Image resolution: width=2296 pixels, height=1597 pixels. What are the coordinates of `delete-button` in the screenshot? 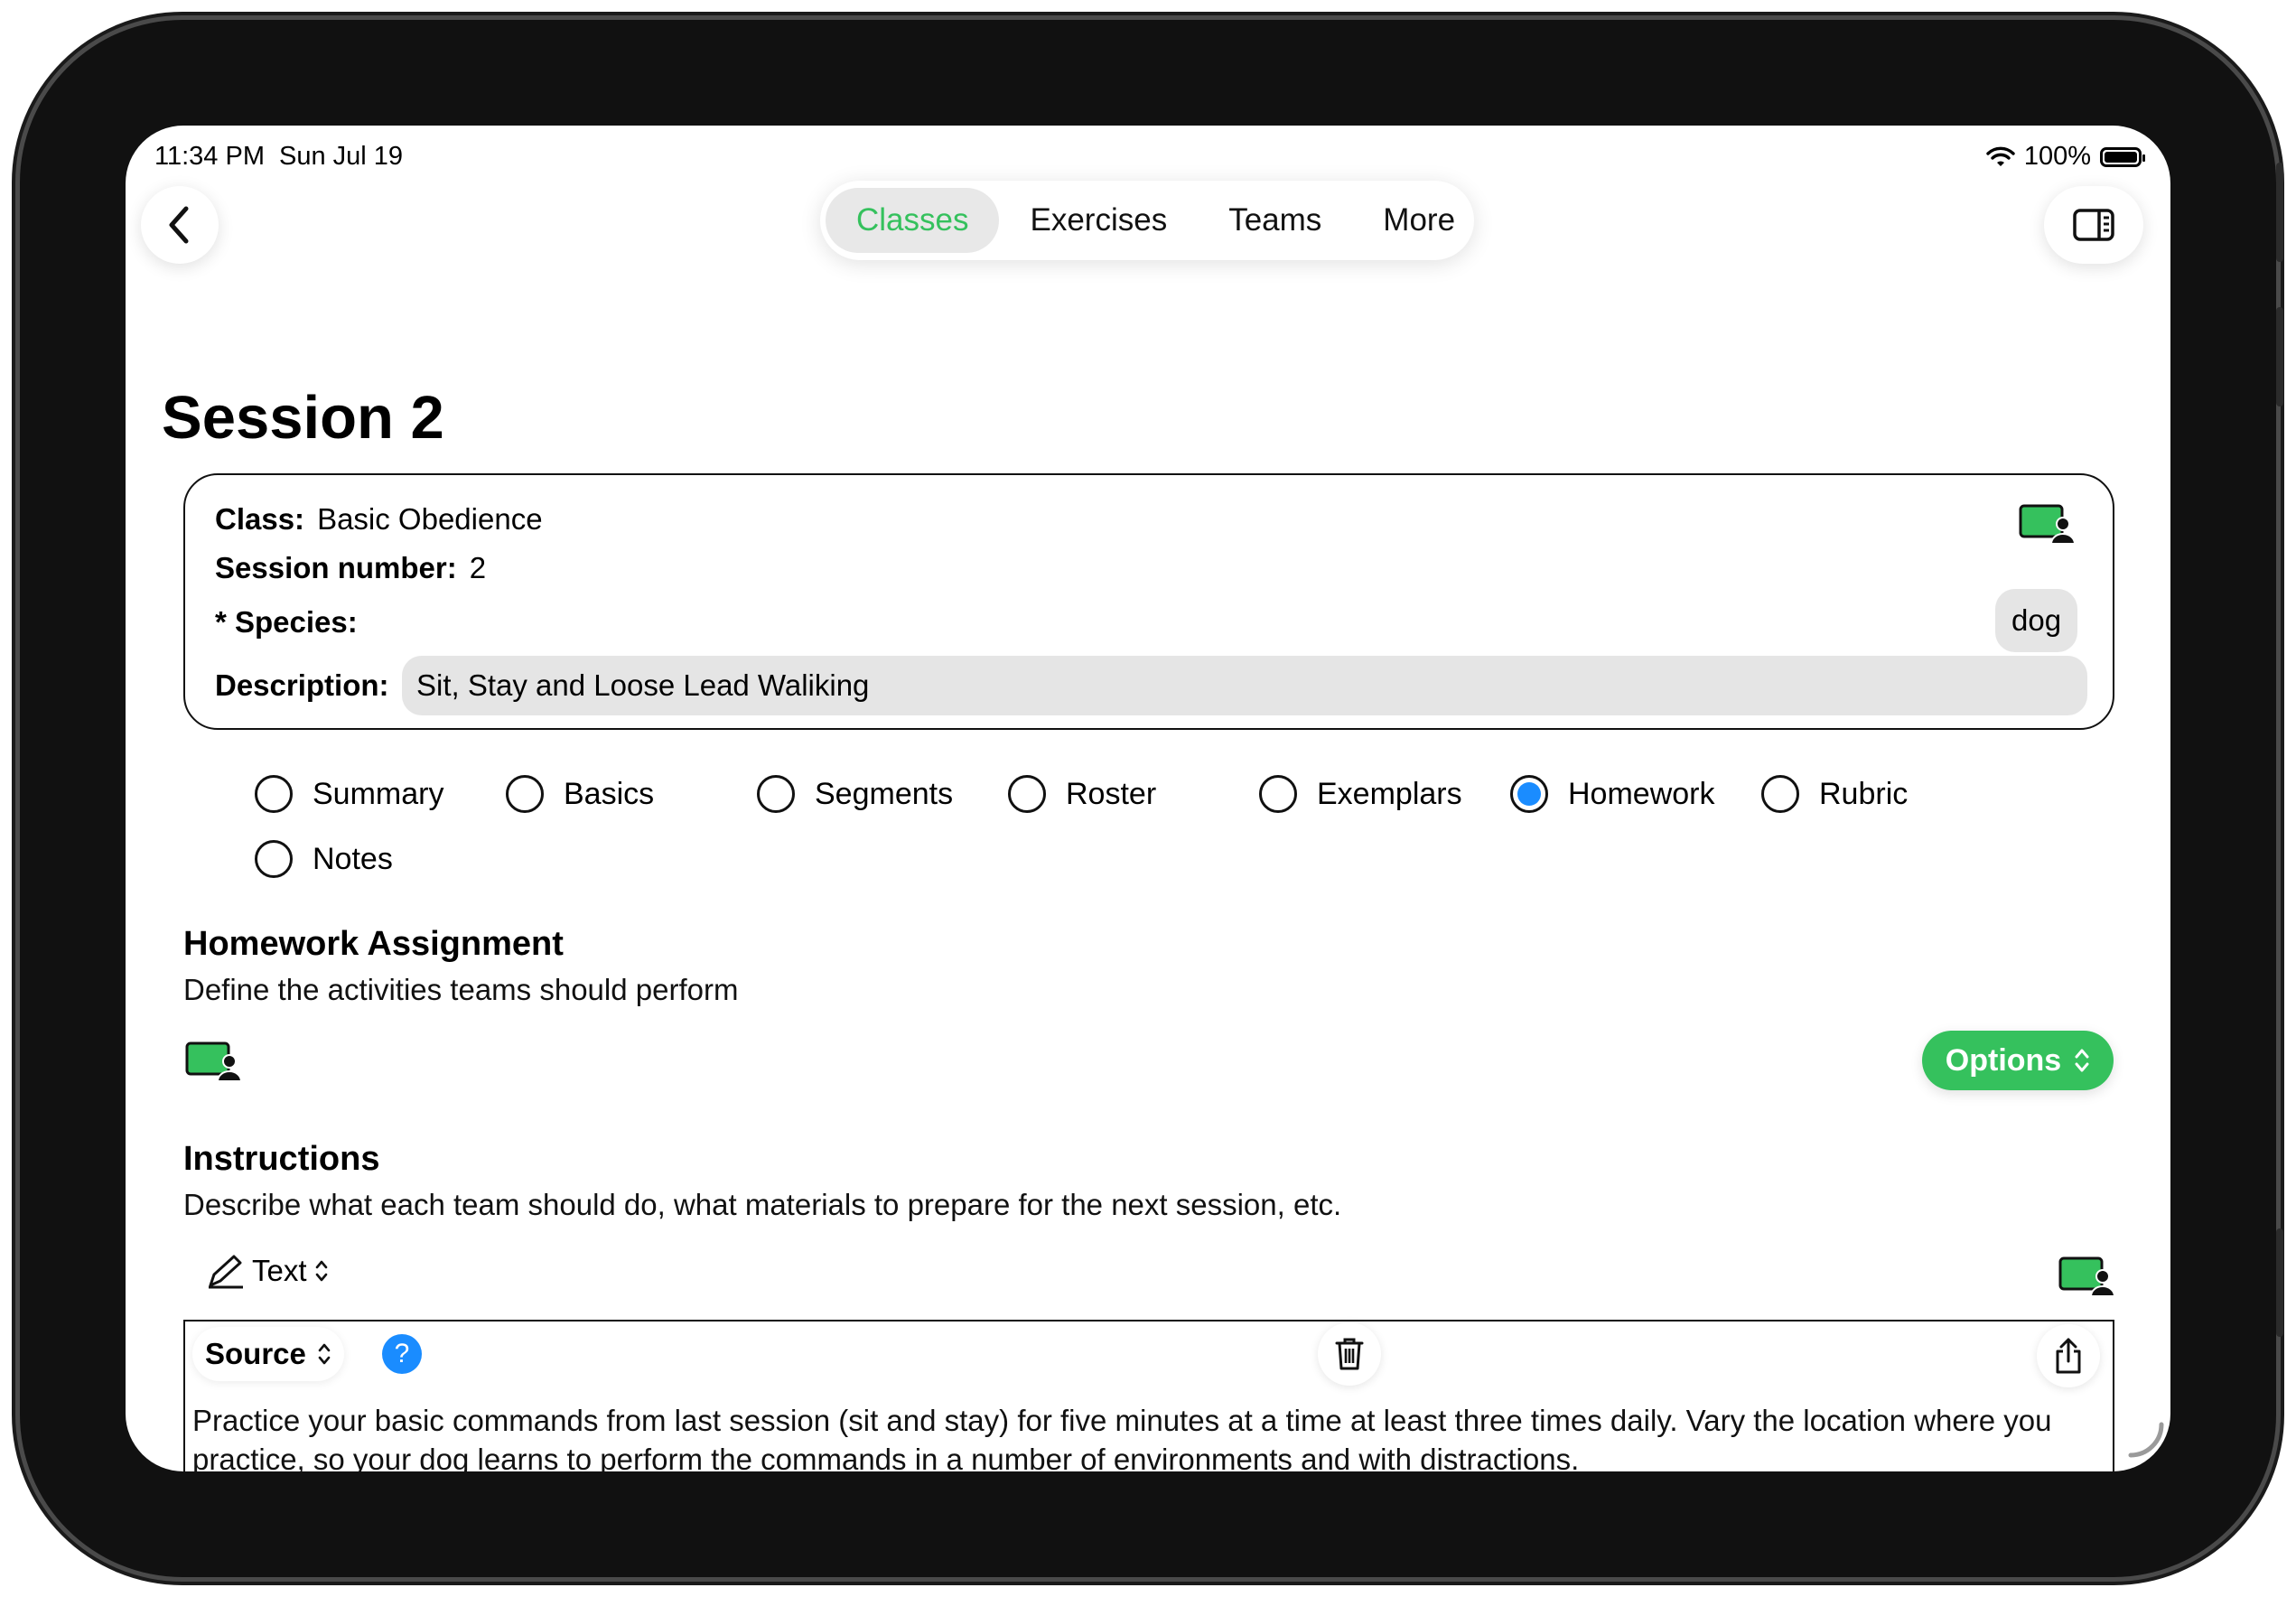 It's located at (1349, 1354).